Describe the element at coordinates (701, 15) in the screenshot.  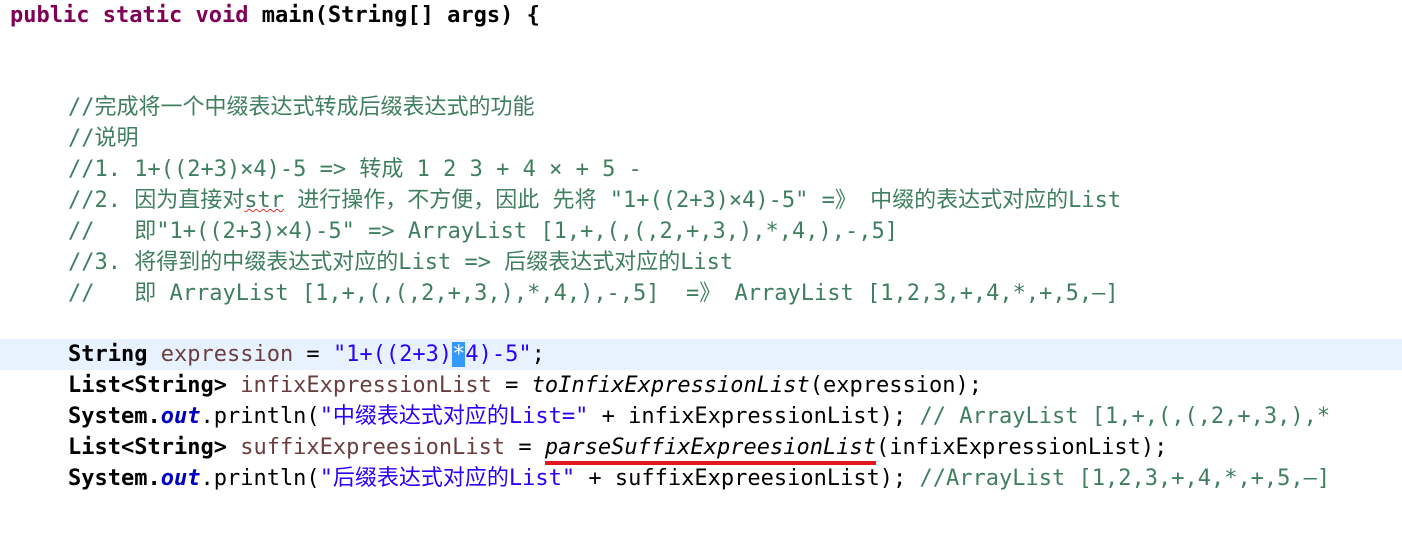
I see `code-line-method-signature: public static void main(String[] args) {` at that location.